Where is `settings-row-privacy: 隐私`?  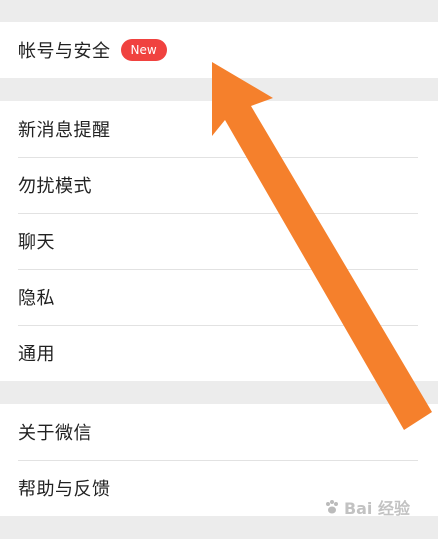
settings-row-privacy: 隐私 is located at coordinates (219, 297).